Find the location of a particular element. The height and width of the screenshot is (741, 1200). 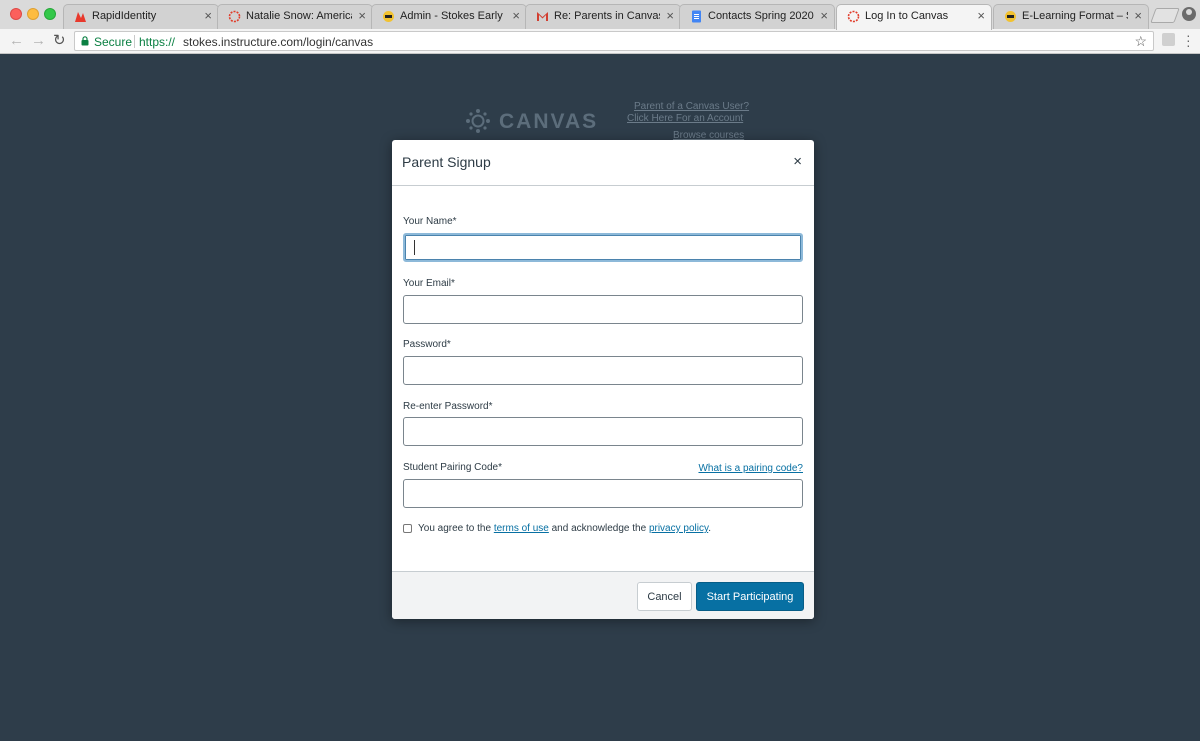

gmail-icon is located at coordinates (542, 16).